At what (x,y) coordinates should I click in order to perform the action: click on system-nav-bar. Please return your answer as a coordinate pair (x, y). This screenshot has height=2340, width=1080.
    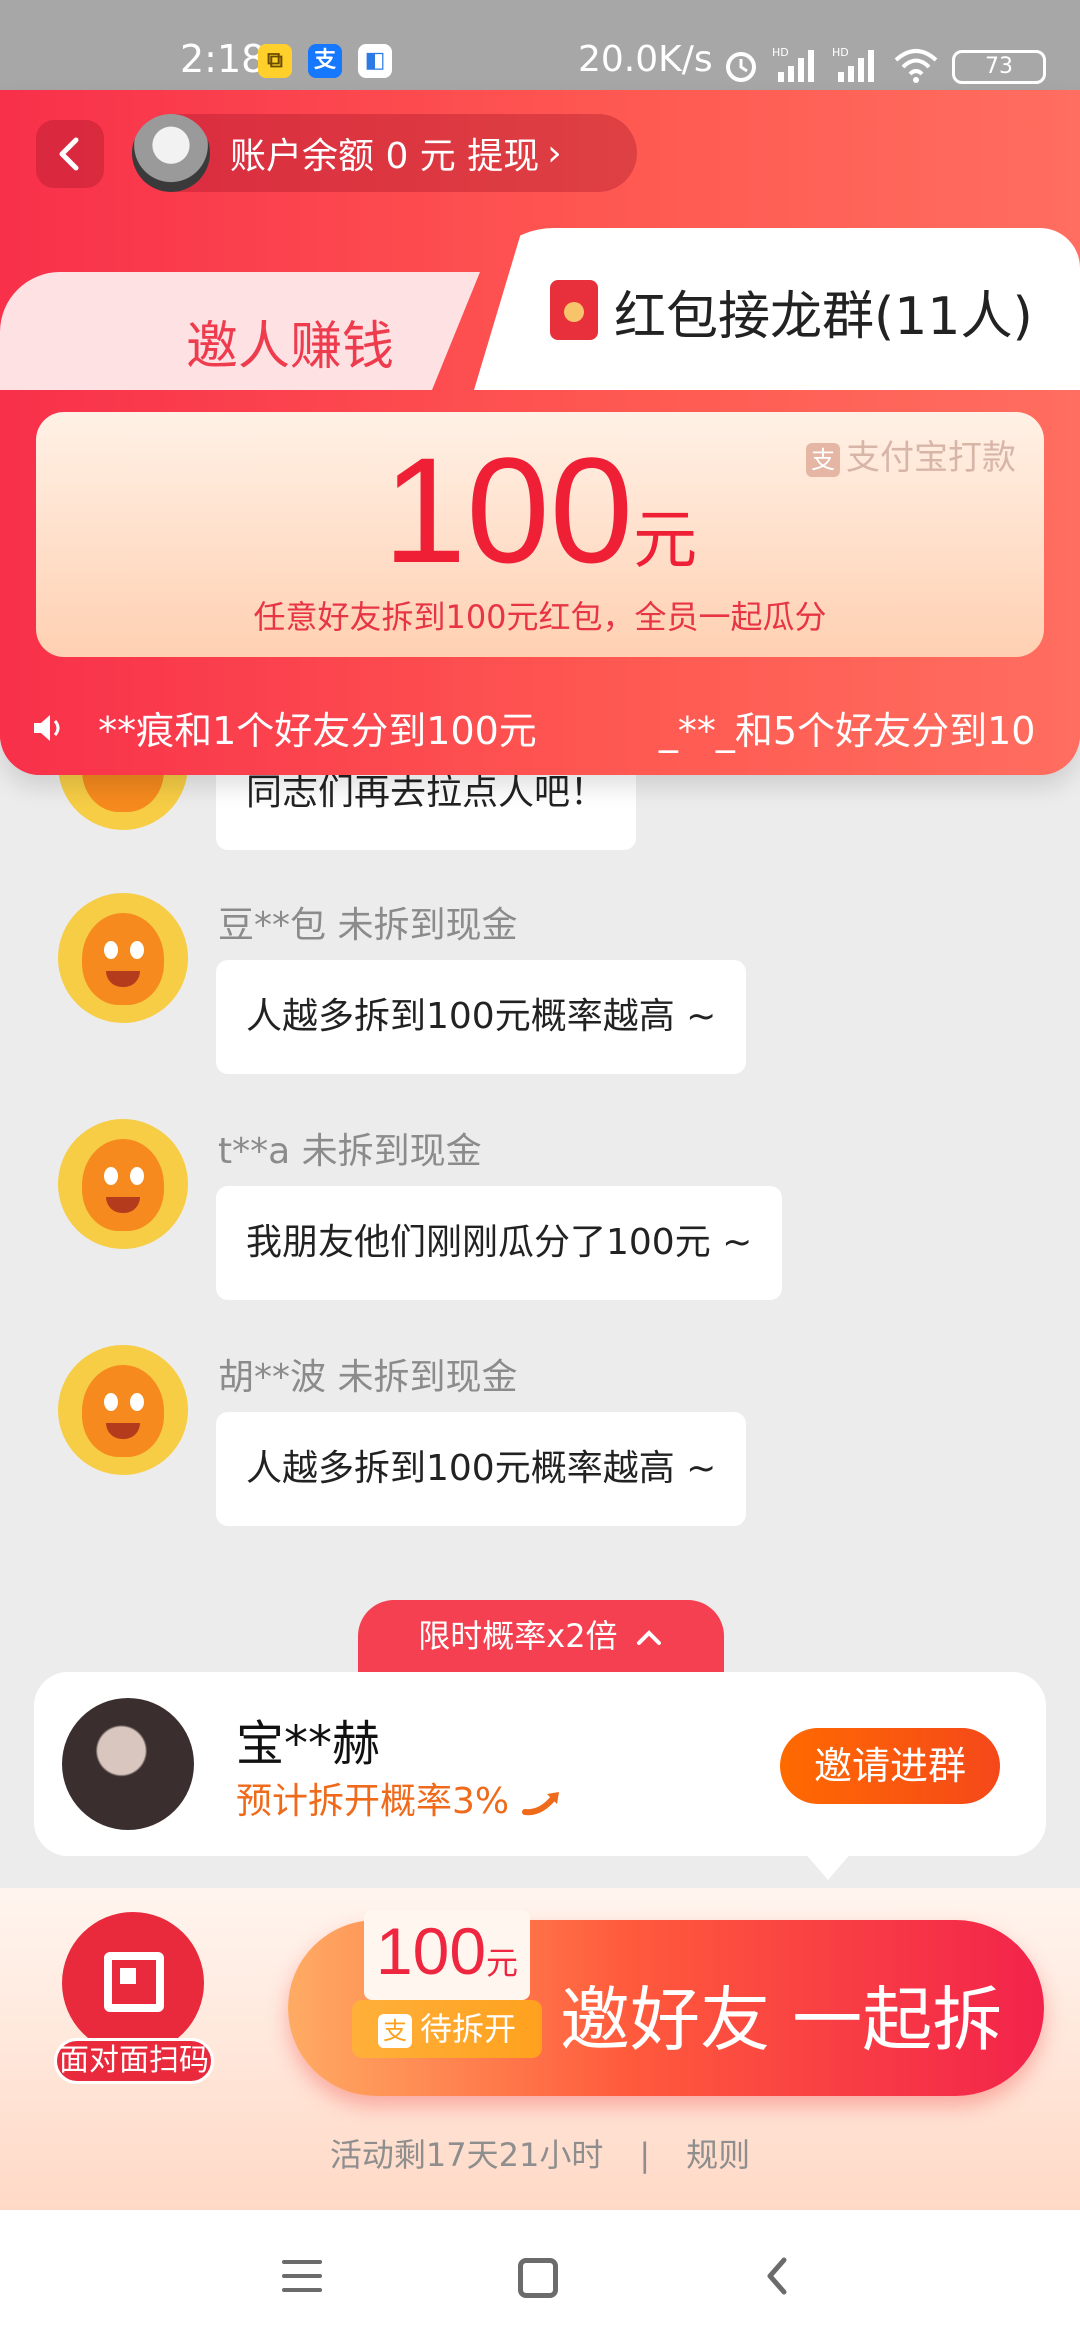
    Looking at the image, I should click on (540, 2275).